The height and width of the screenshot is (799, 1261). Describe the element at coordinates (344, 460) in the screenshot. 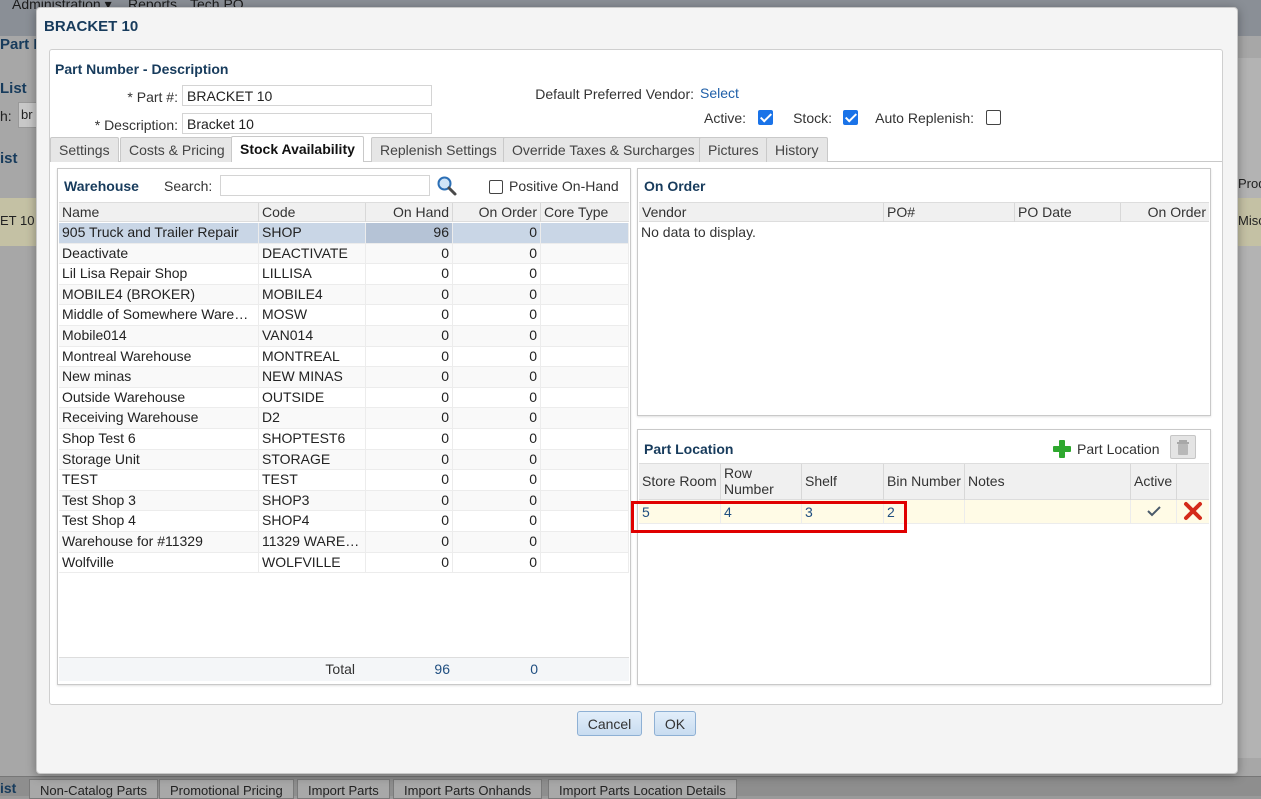

I see `table-row: Storage Unit STORAGE 0 0` at that location.